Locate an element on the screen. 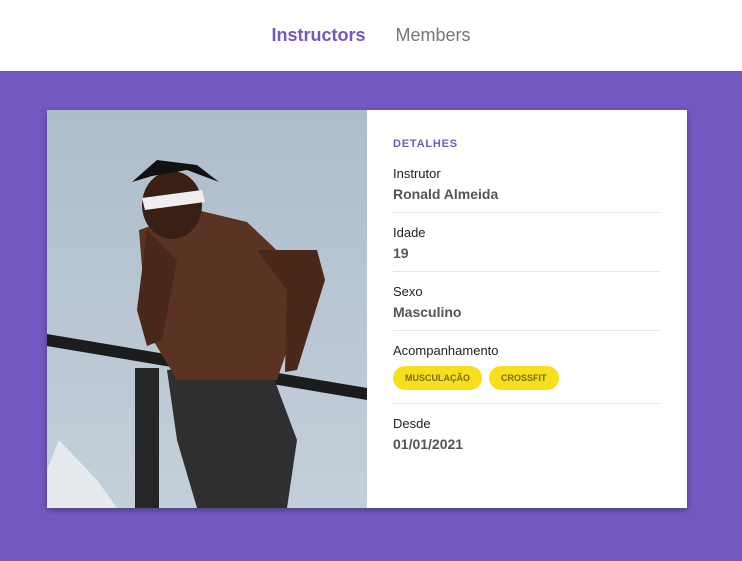 The width and height of the screenshot is (742, 561). services-label: Acompanhamento is located at coordinates (446, 350).